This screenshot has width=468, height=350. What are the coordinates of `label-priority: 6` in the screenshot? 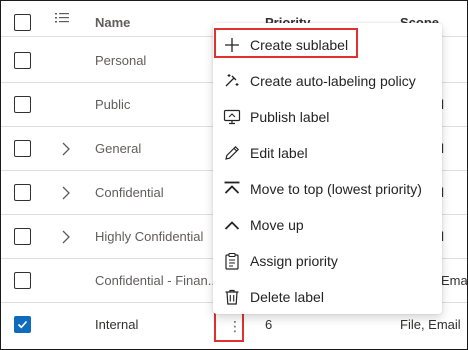 It's located at (269, 324).